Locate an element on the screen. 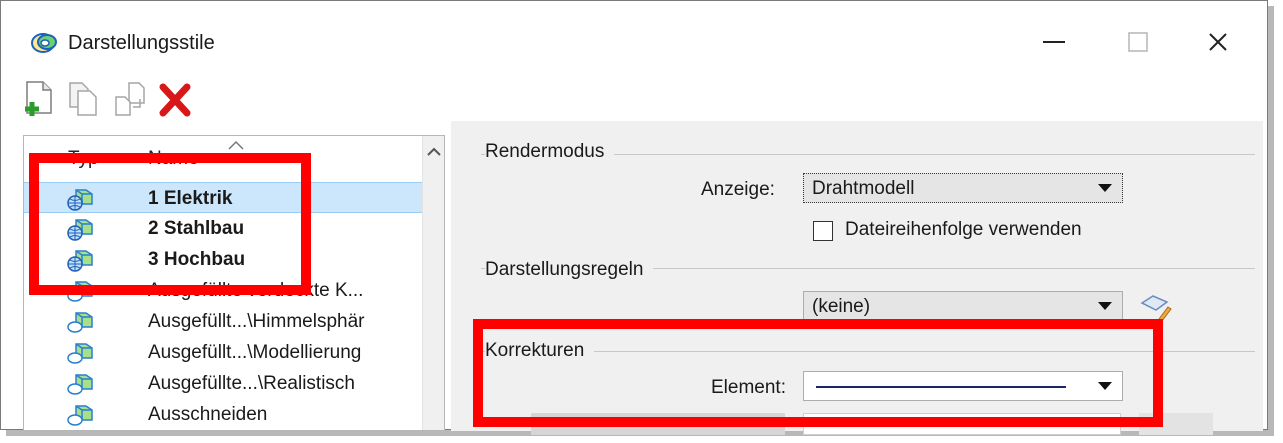 The image size is (1283, 443). display-style-app-icon is located at coordinates (44, 43).